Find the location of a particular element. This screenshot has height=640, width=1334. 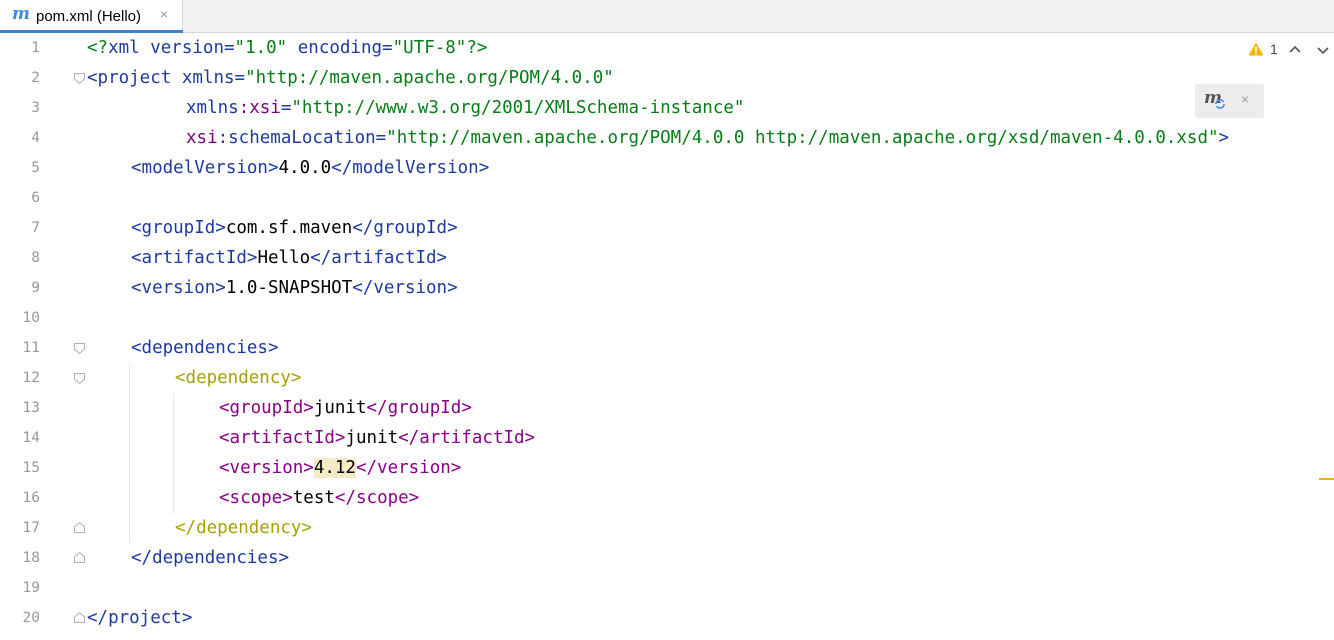

sync-icon is located at coordinates (1220, 104).